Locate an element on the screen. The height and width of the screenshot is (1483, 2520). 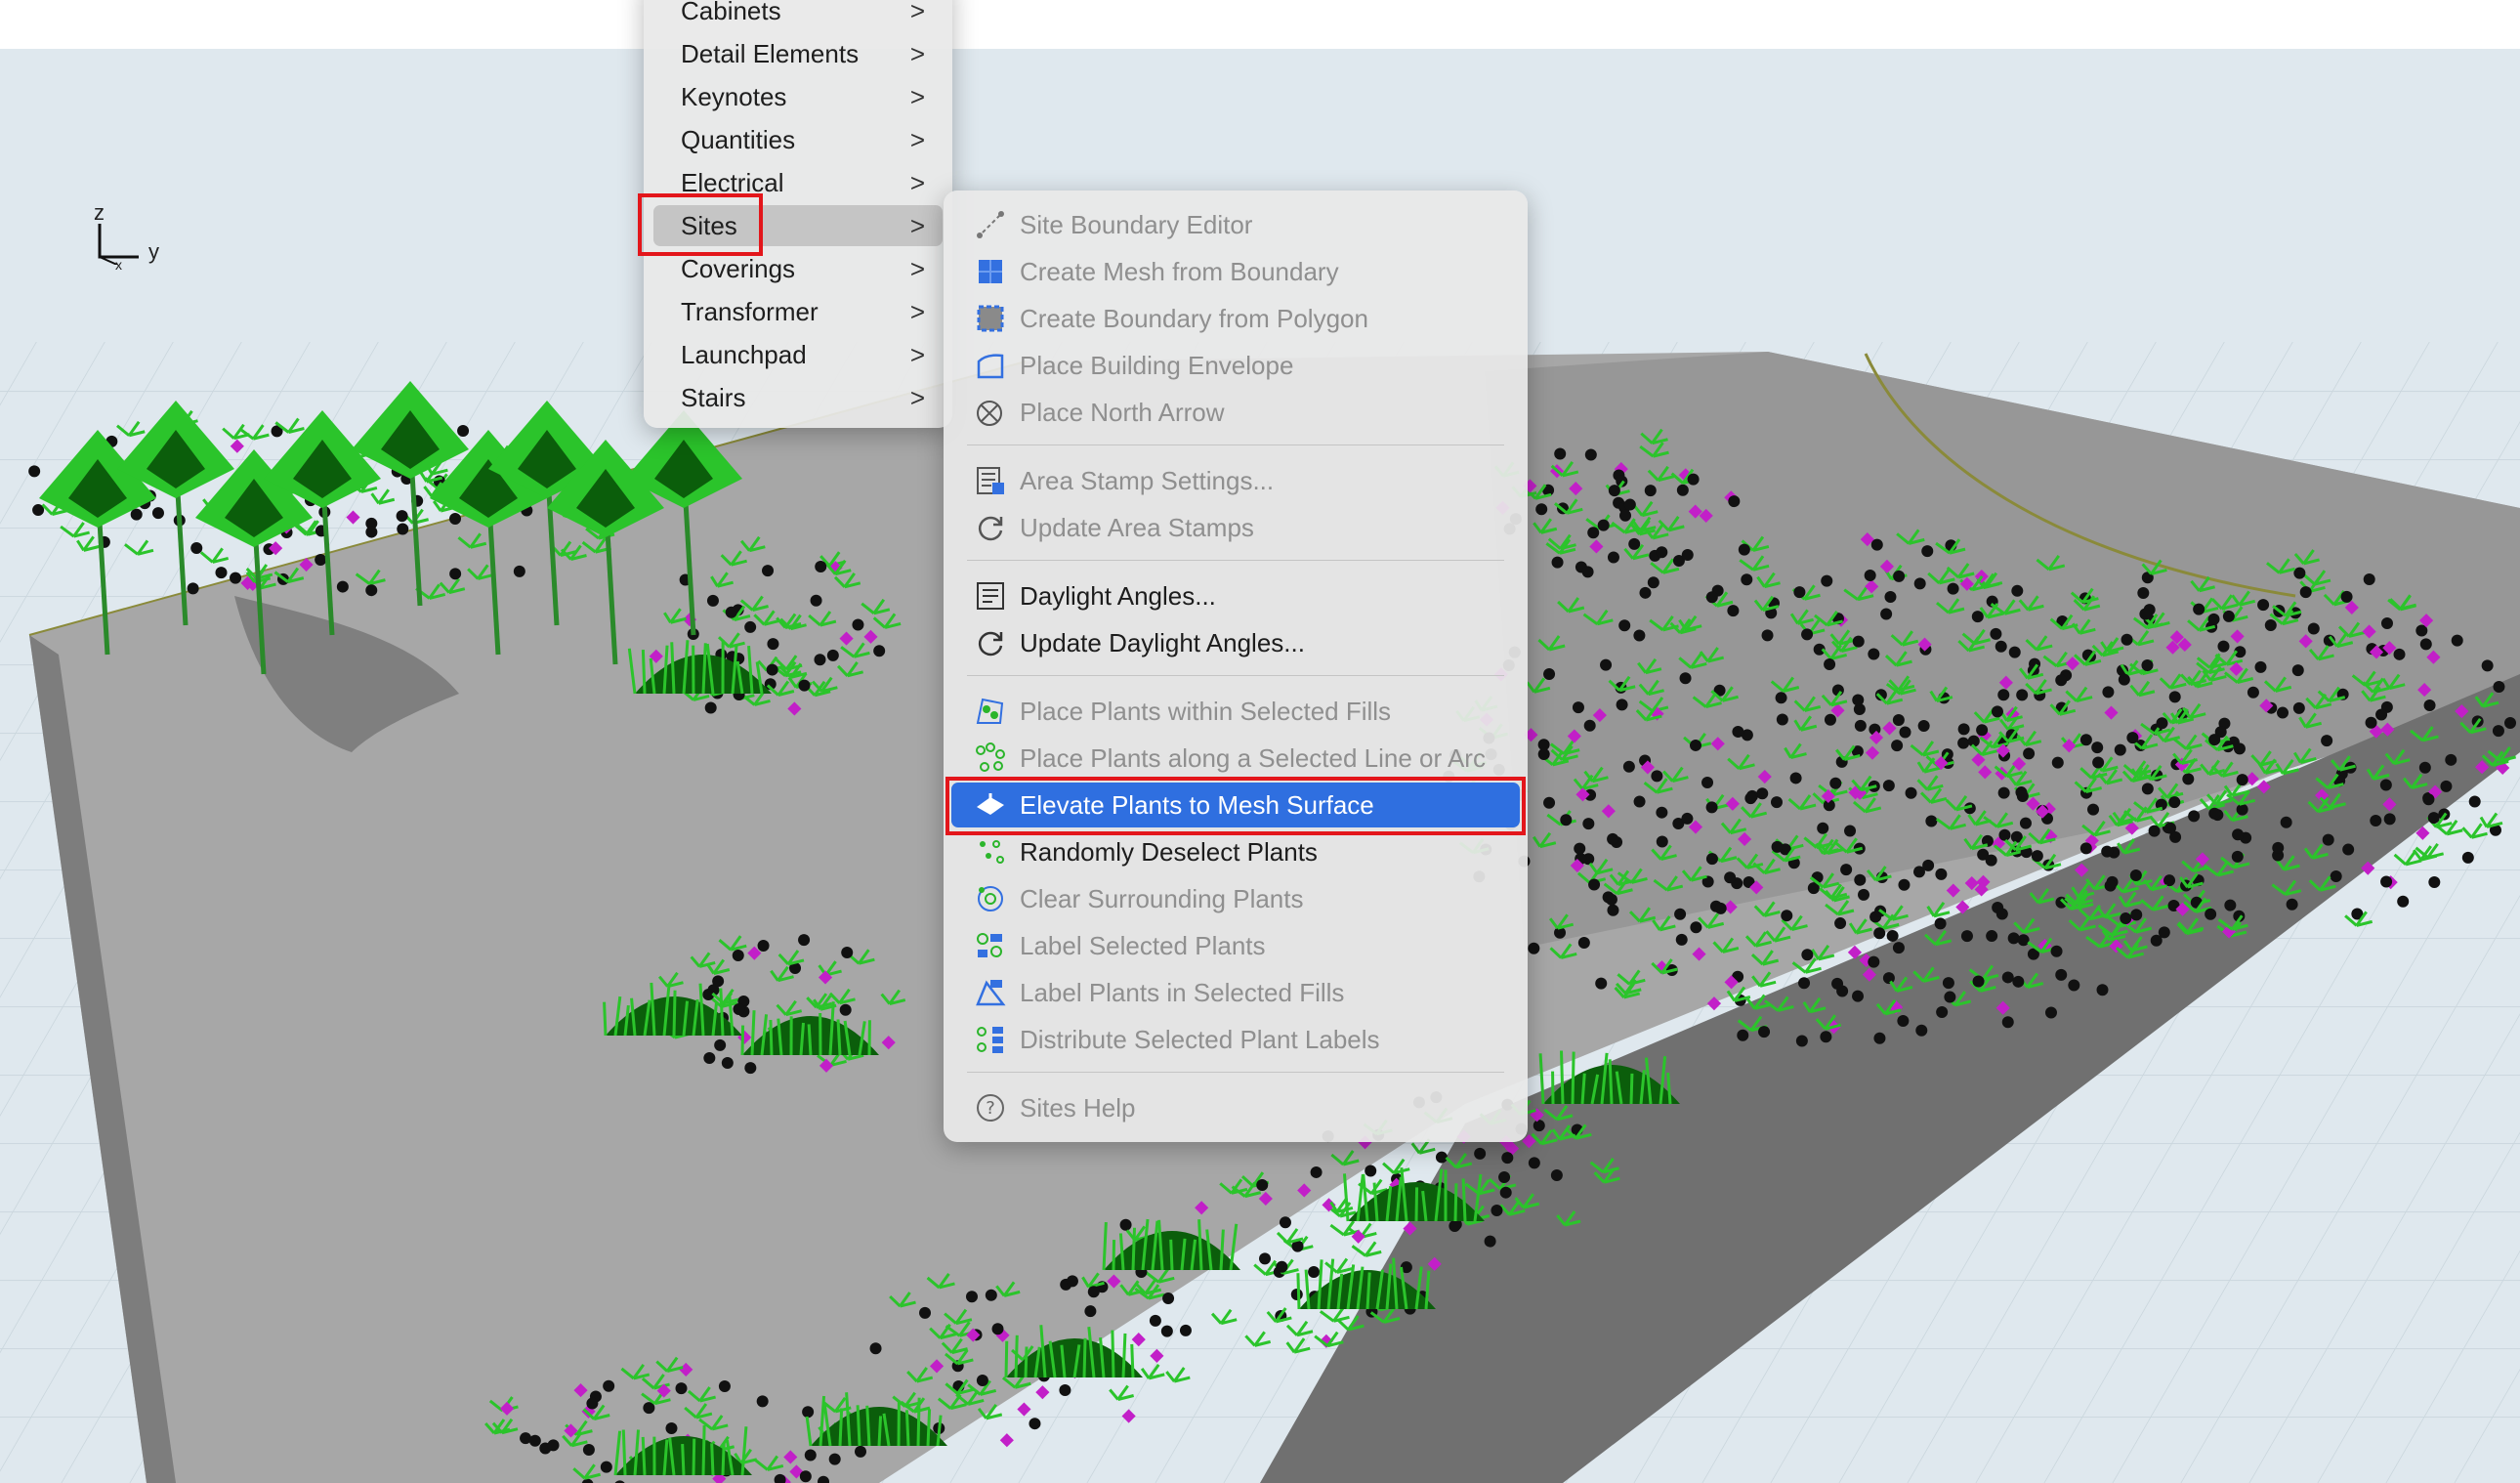
menu-item-label: Keynotes is located at coordinates (734, 96).